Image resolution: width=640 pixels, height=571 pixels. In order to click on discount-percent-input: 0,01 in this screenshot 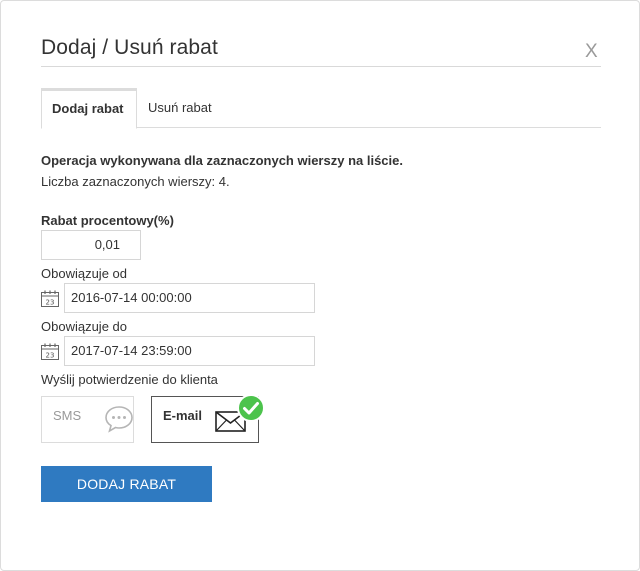, I will do `click(91, 245)`.